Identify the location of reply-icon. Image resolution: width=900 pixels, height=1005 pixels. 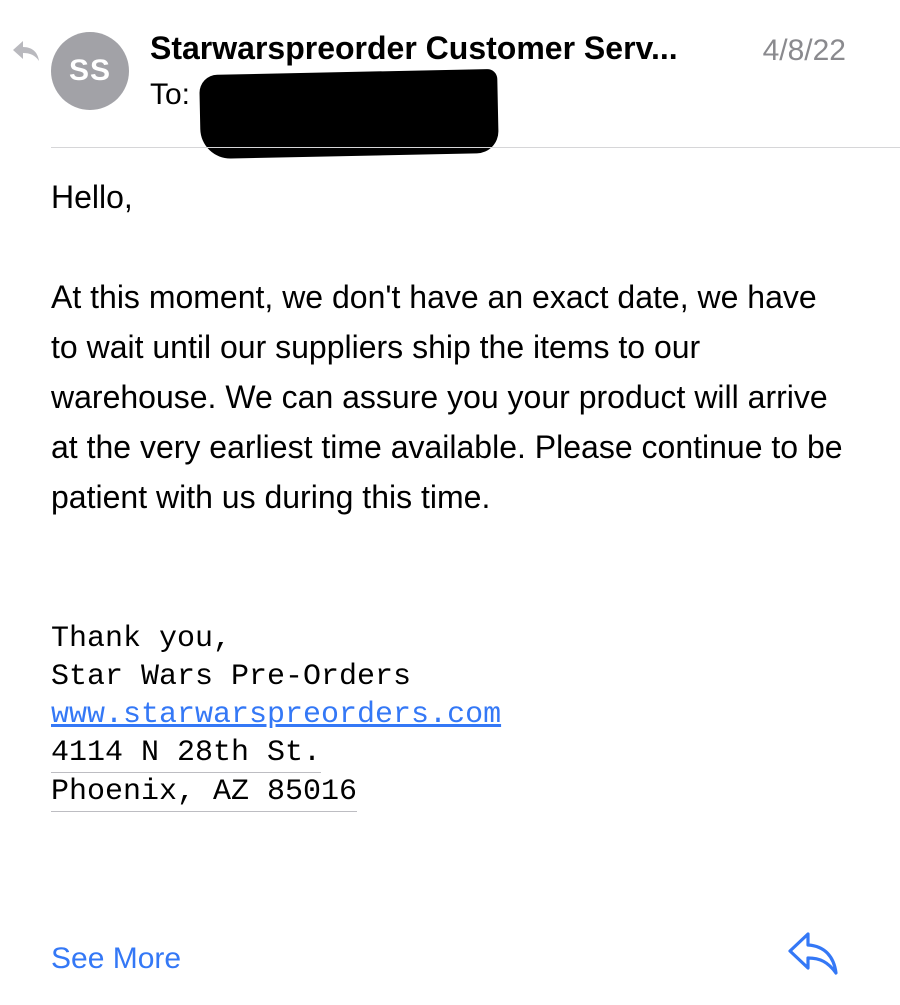
(813, 953).